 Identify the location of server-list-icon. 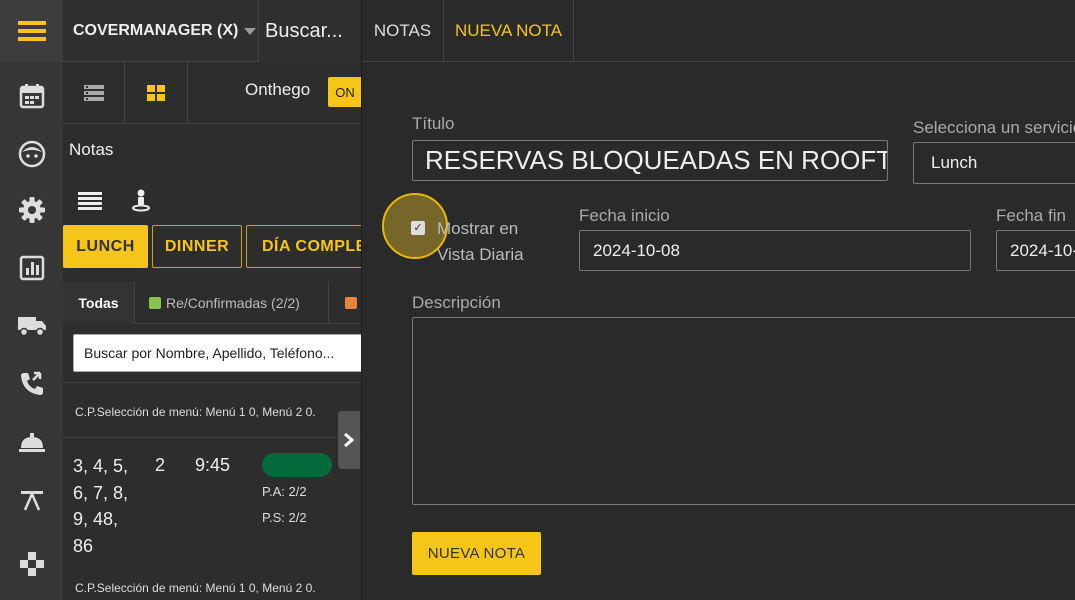
(93, 93).